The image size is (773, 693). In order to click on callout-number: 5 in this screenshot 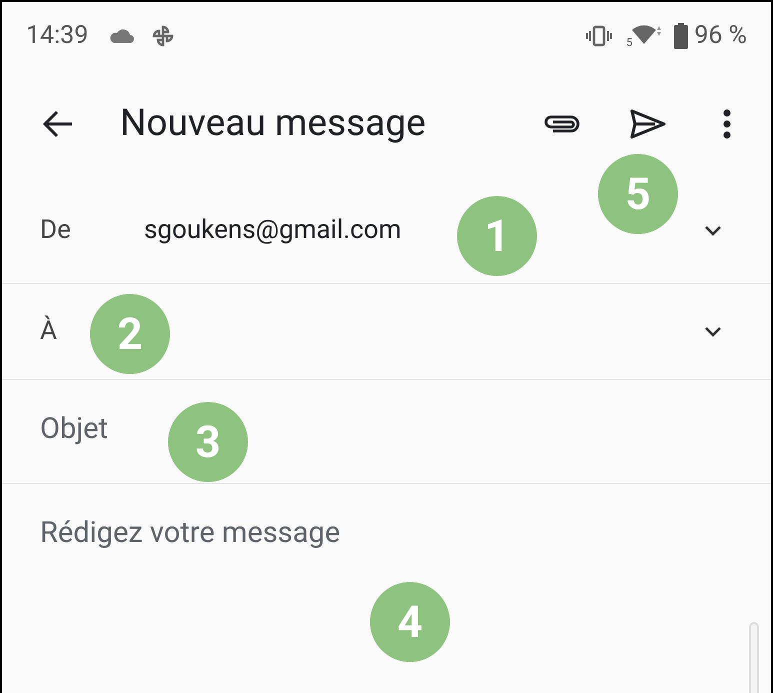, I will do `click(638, 194)`.